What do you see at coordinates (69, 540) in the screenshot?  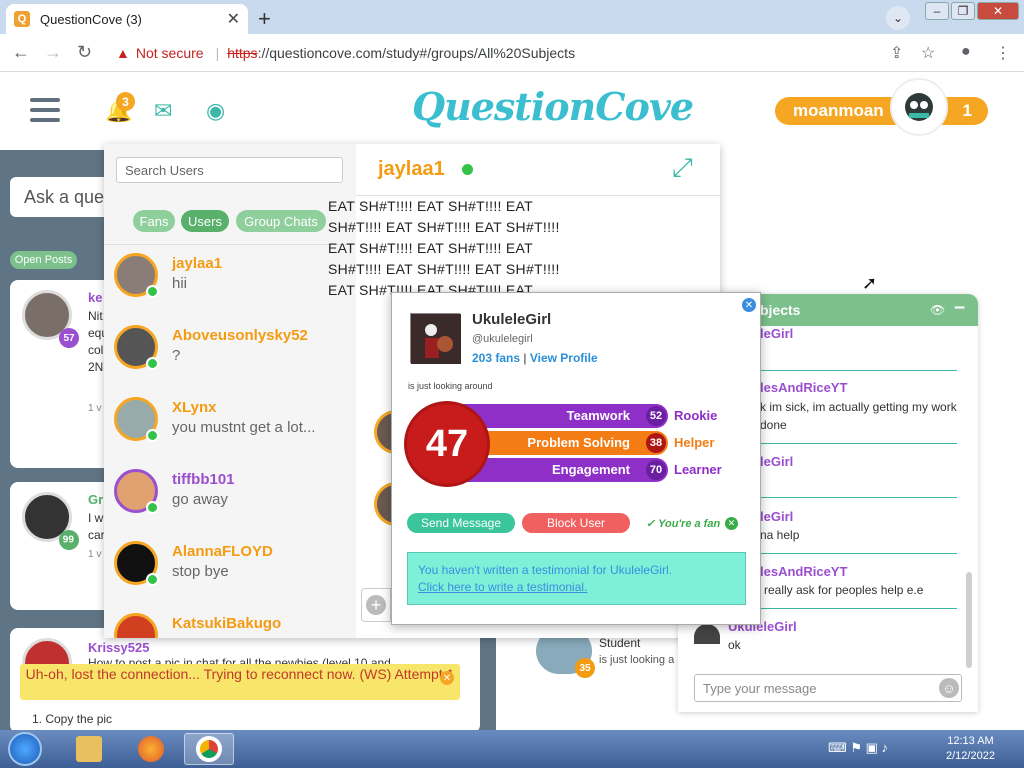 I see `post-badge-value: 99` at bounding box center [69, 540].